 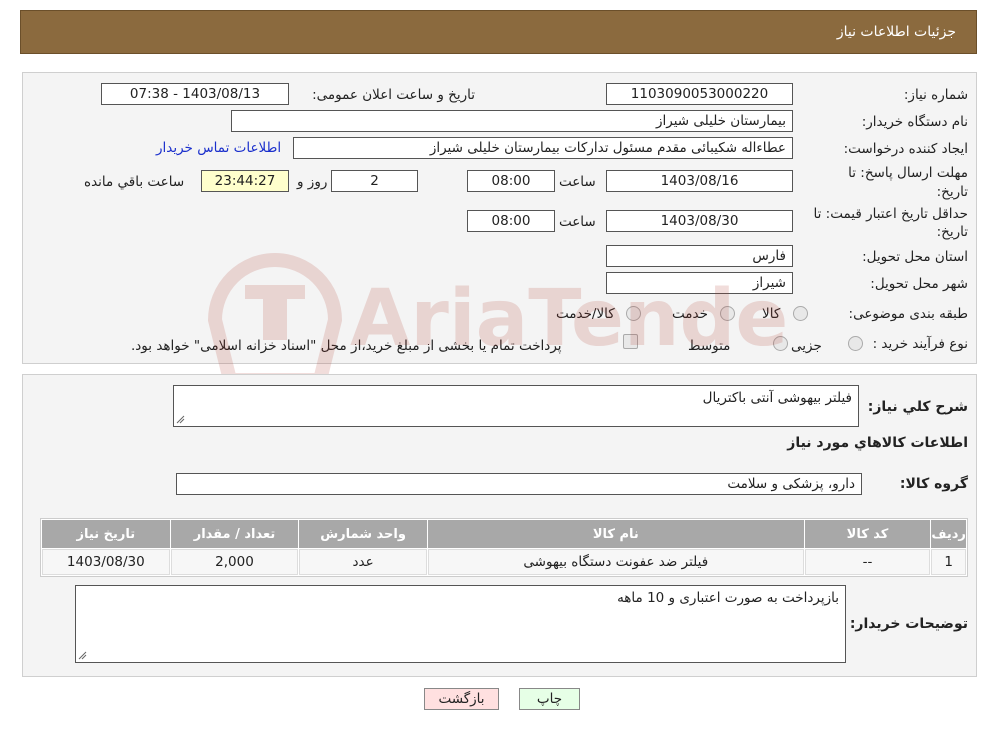 What do you see at coordinates (780, 343) in the screenshot?
I see `process-medium-radio` at bounding box center [780, 343].